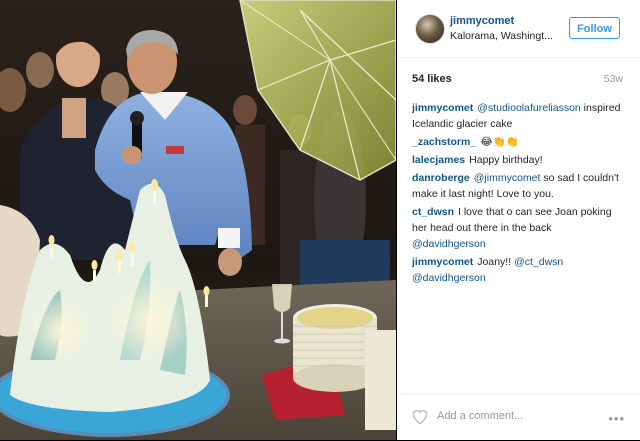 This screenshot has height=441, width=640. What do you see at coordinates (420, 417) in the screenshot?
I see `heart-icon` at bounding box center [420, 417].